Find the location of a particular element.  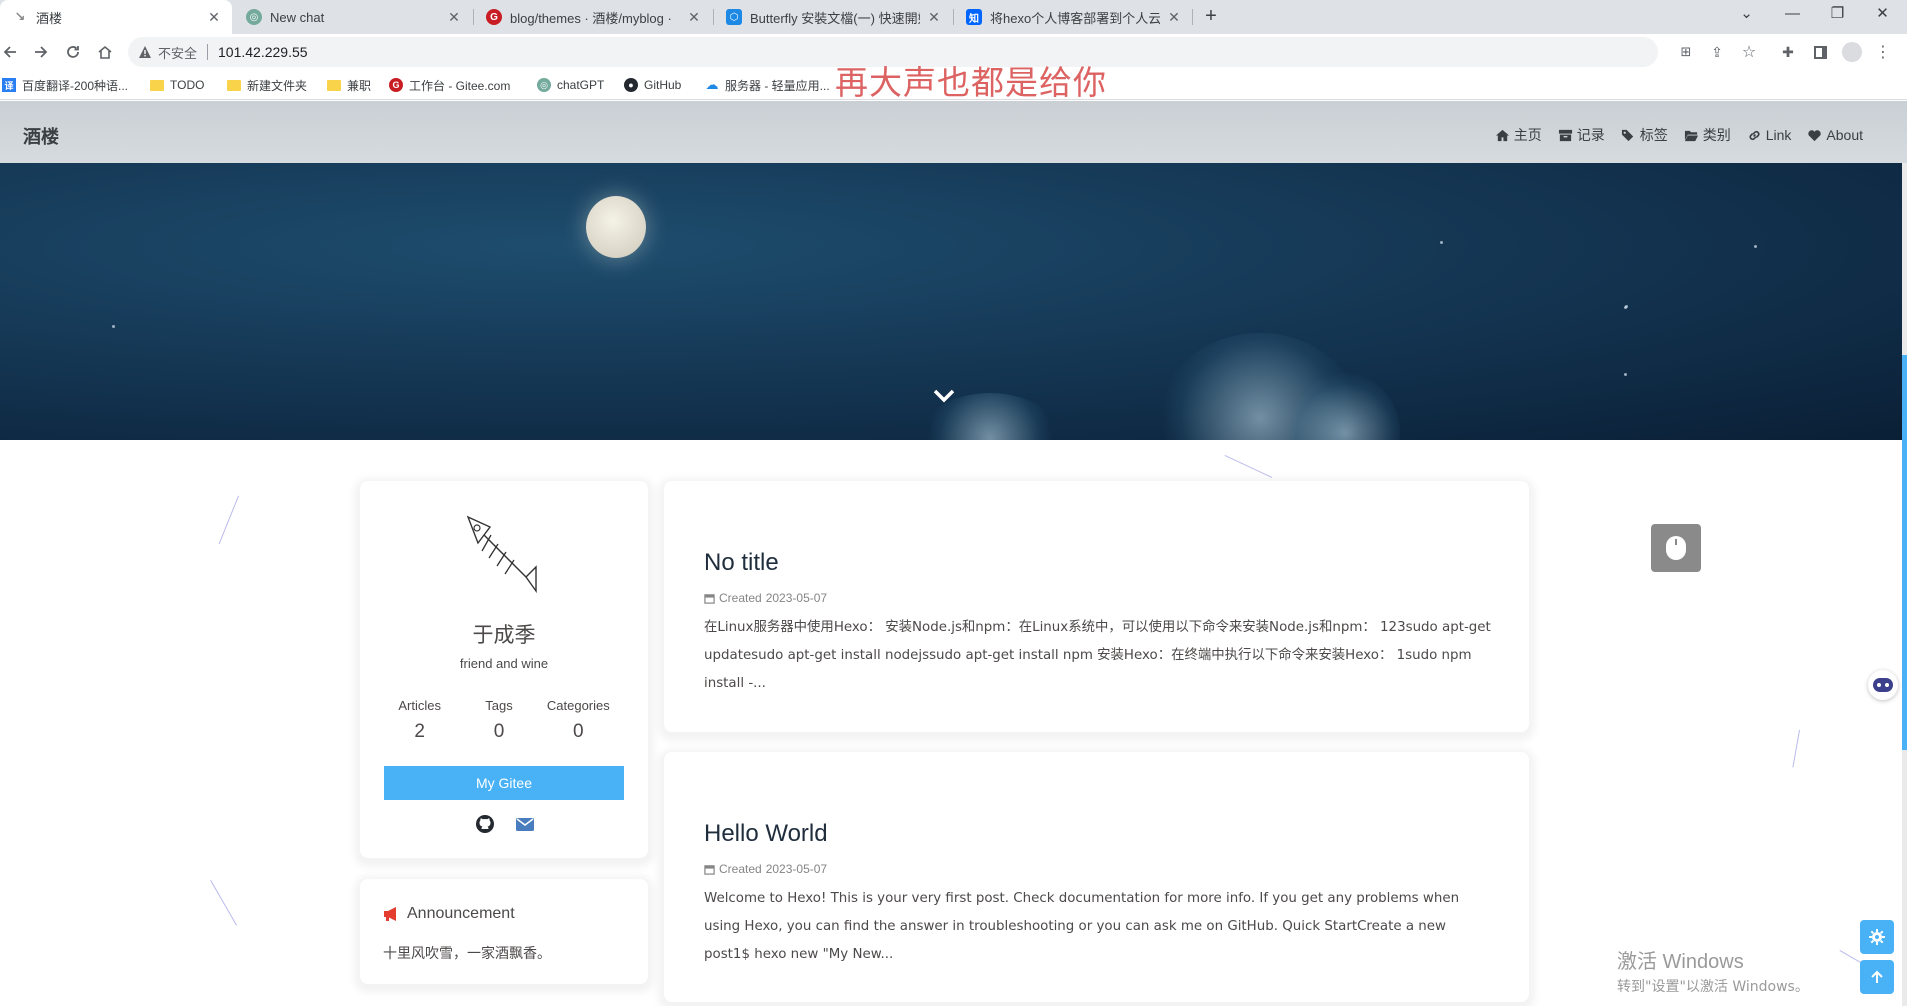

tab-butterfly: ⬡ Butterfly 安裝文檔(一) 快速開始 ✕ is located at coordinates (833, 17).